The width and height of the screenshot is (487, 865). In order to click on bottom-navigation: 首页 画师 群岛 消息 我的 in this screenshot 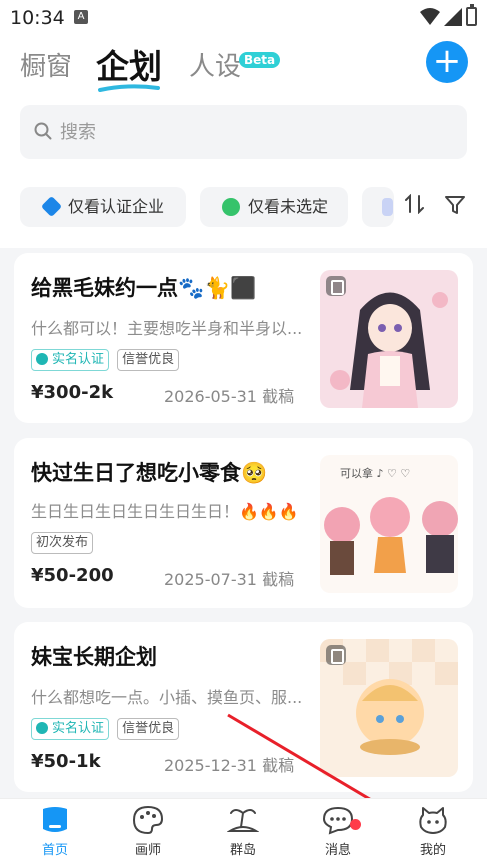, I will do `click(243, 831)`.